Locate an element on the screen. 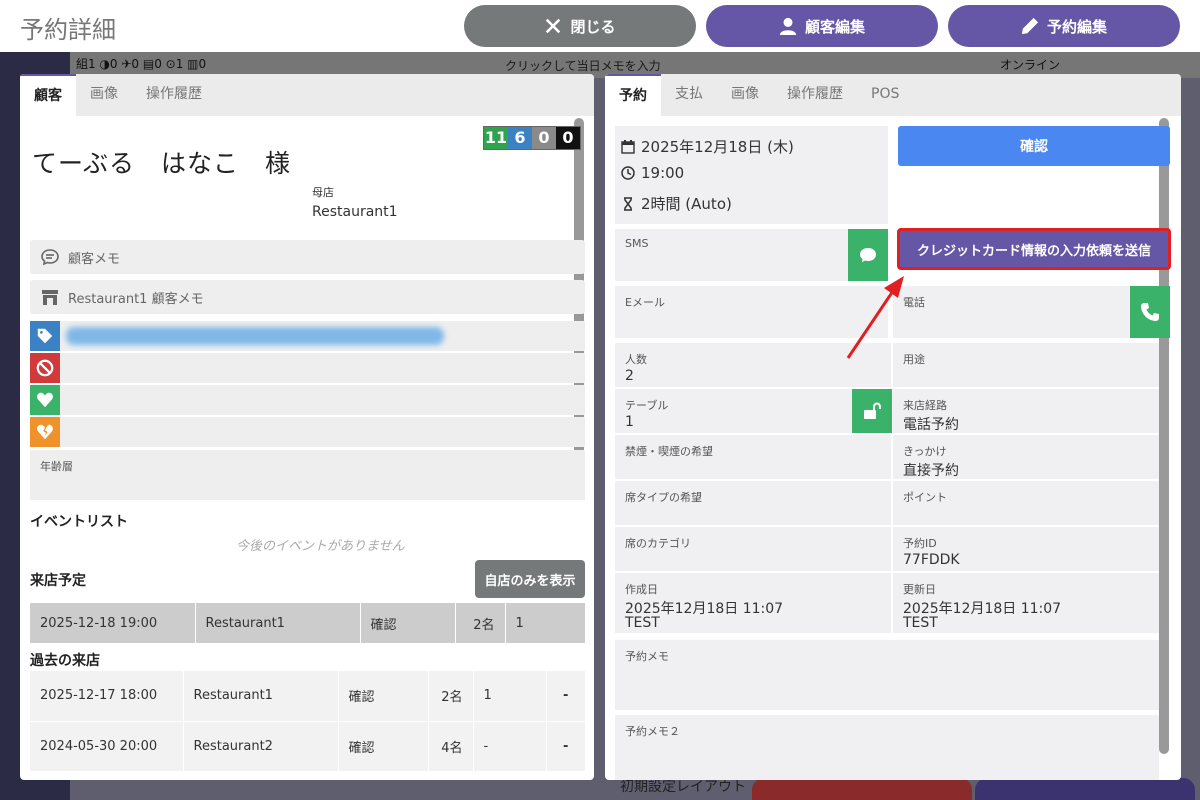 This screenshot has height=800, width=1200. customer-tabs: 顧客 画像 操作履歴 is located at coordinates (307, 95).